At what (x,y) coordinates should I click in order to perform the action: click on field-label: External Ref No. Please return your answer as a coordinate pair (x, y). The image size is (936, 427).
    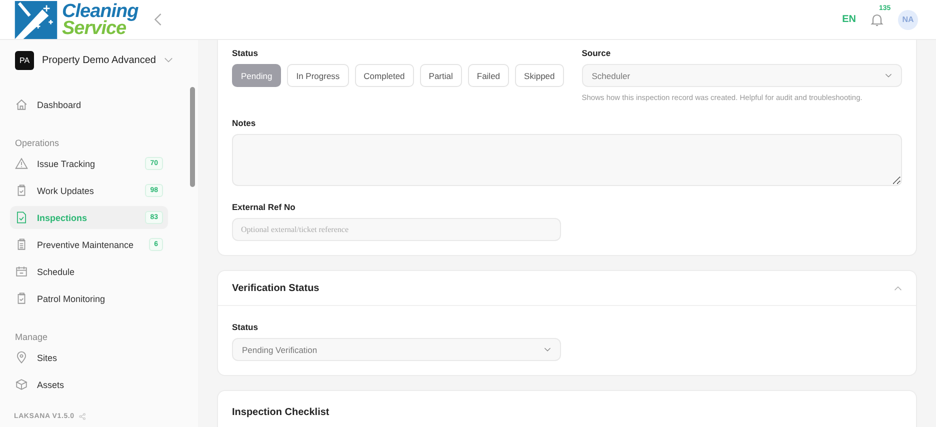
    Looking at the image, I should click on (264, 207).